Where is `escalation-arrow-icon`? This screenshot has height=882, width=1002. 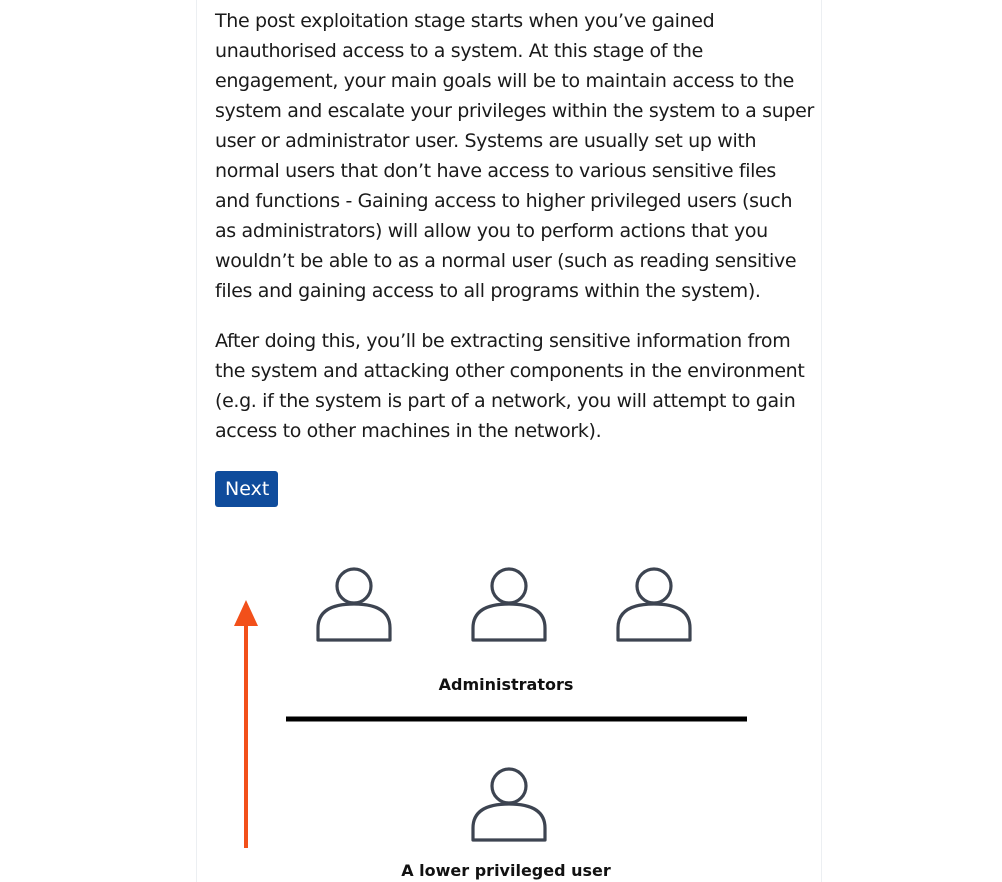
escalation-arrow-icon is located at coordinates (246, 724).